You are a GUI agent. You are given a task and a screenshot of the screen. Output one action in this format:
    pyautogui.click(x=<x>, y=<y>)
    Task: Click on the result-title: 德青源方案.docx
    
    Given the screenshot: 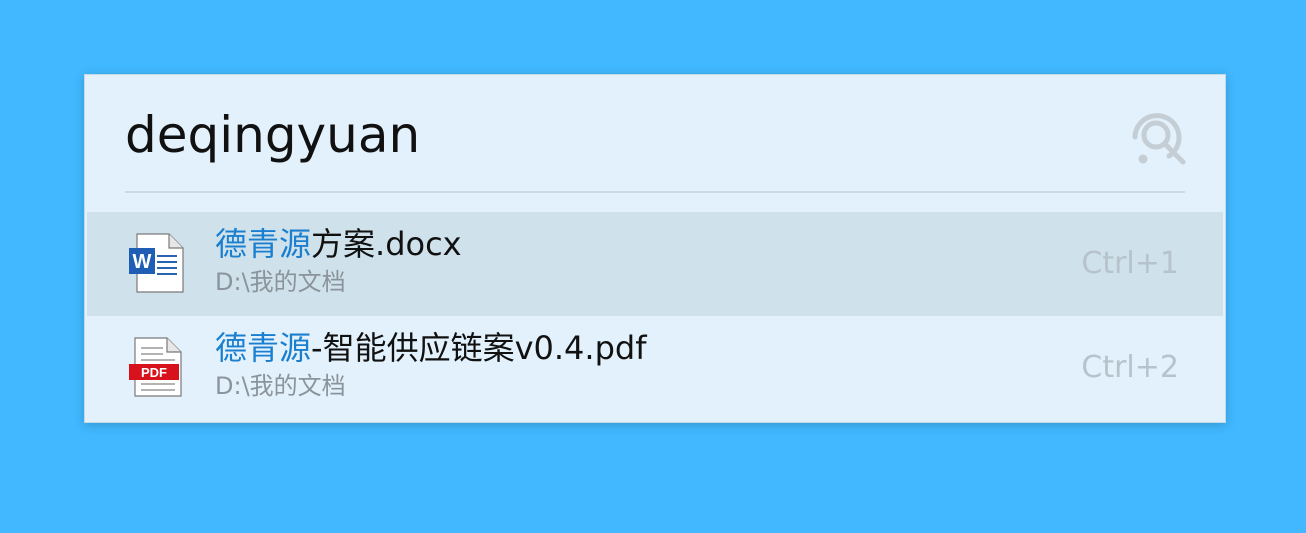 What is the action you would take?
    pyautogui.click(x=338, y=244)
    